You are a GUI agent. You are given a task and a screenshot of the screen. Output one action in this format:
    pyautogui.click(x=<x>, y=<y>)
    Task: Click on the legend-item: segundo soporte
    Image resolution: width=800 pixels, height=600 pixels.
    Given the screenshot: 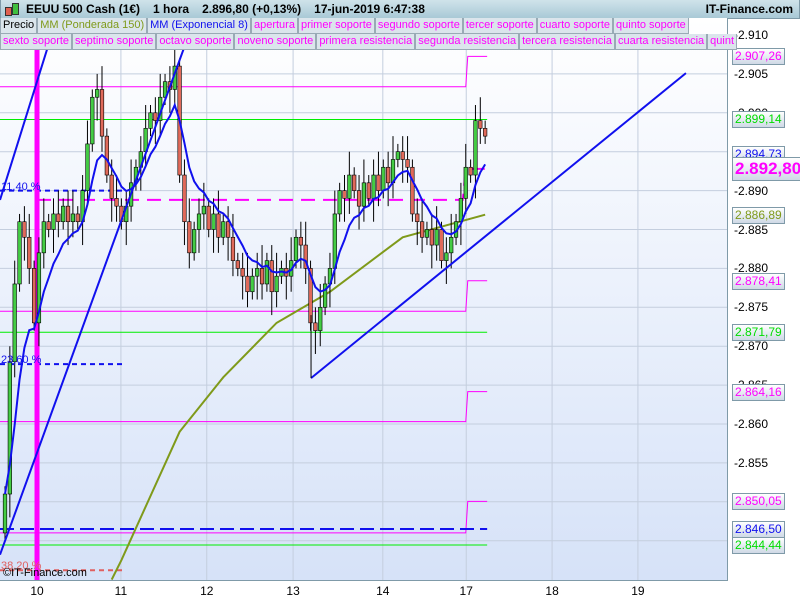 What is the action you would take?
    pyautogui.click(x=418, y=26)
    